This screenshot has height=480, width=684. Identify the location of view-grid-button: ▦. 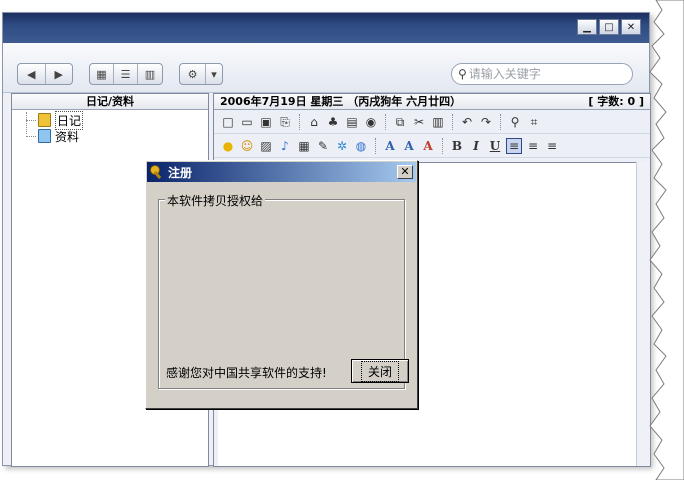
(102, 74).